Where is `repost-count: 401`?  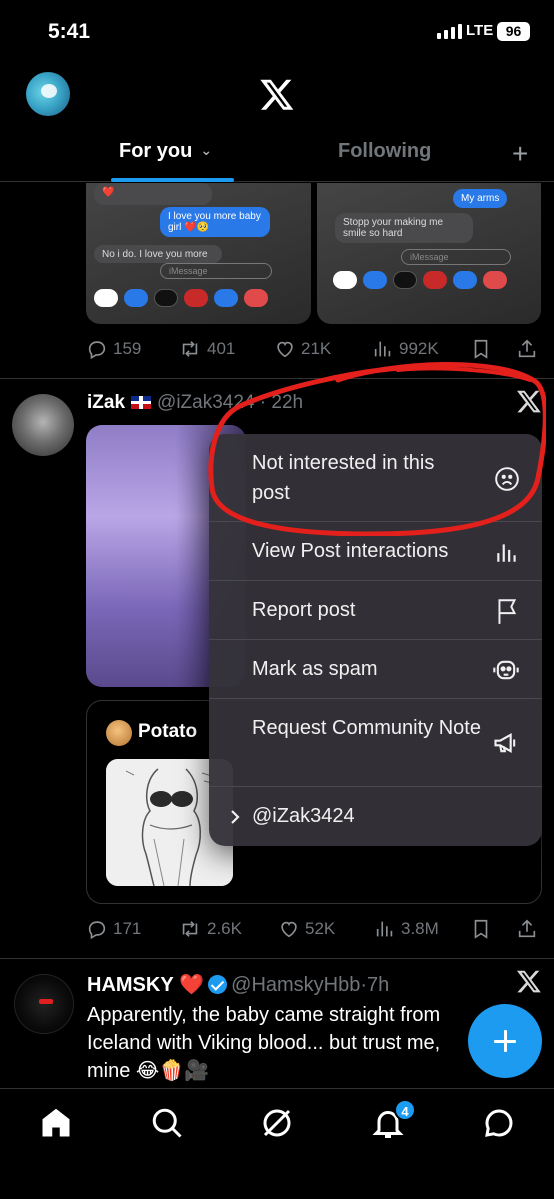 repost-count: 401 is located at coordinates (221, 348).